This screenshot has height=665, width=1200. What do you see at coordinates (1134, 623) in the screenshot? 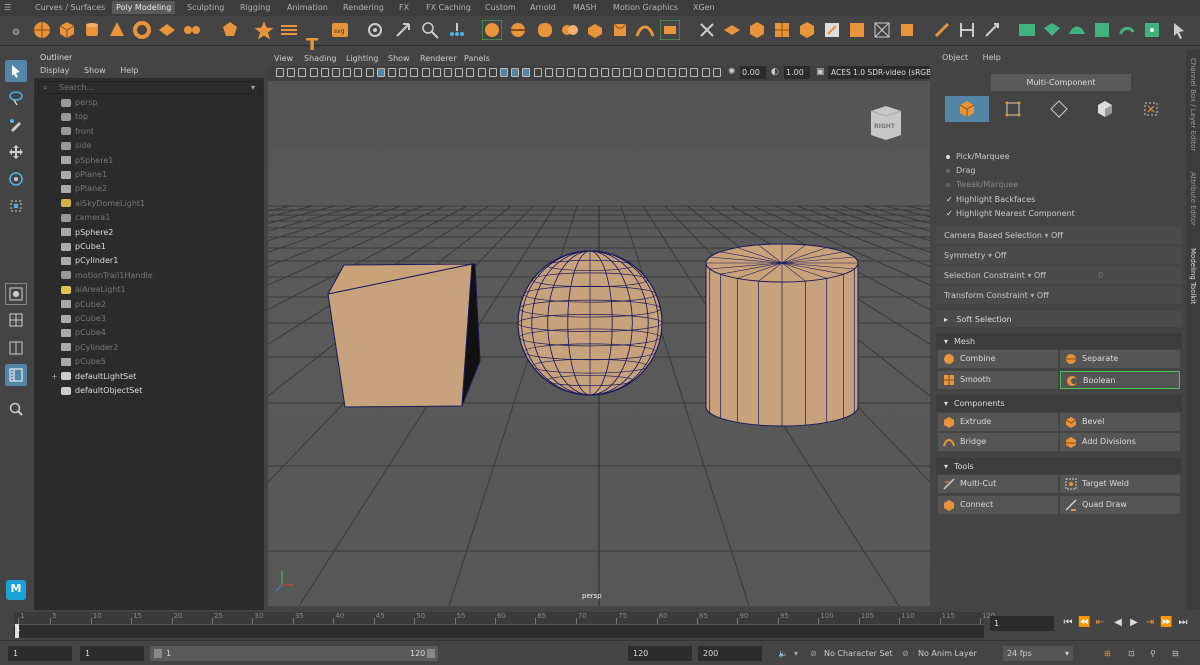
I see `play-forward-icon: ▶` at bounding box center [1134, 623].